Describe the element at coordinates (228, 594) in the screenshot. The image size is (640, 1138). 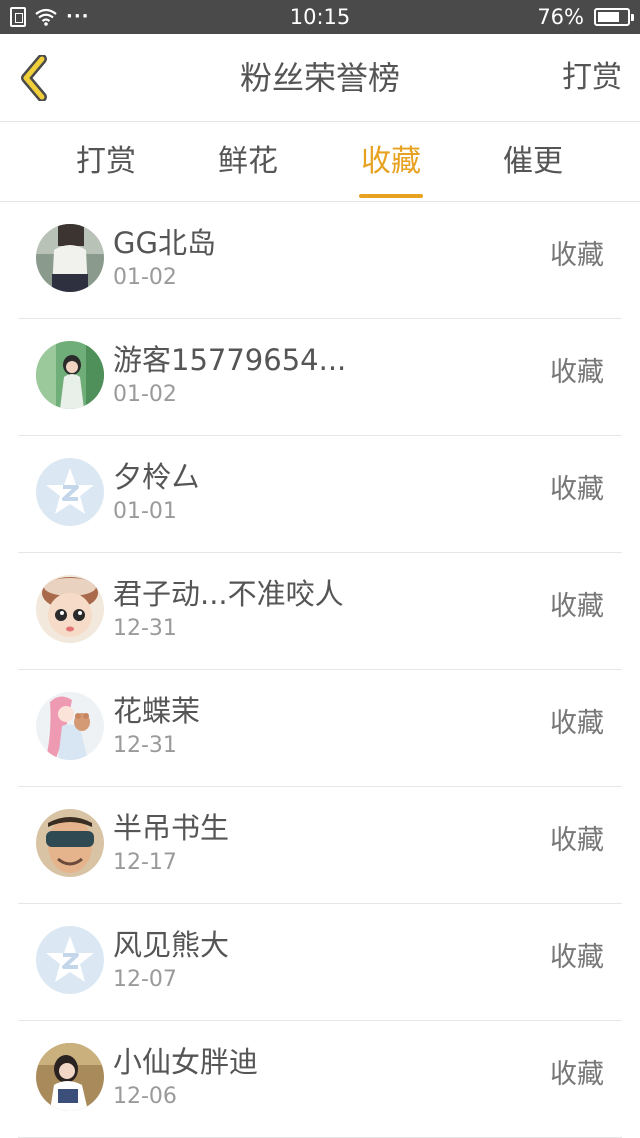
I see `user-name: 君子动...不准咬人` at that location.